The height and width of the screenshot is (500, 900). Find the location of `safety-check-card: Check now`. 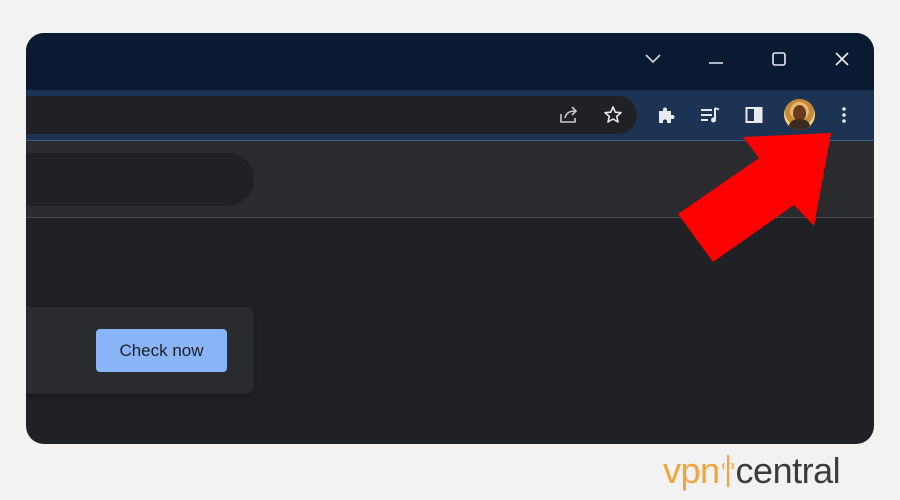

safety-check-card: Check now is located at coordinates (140, 350).